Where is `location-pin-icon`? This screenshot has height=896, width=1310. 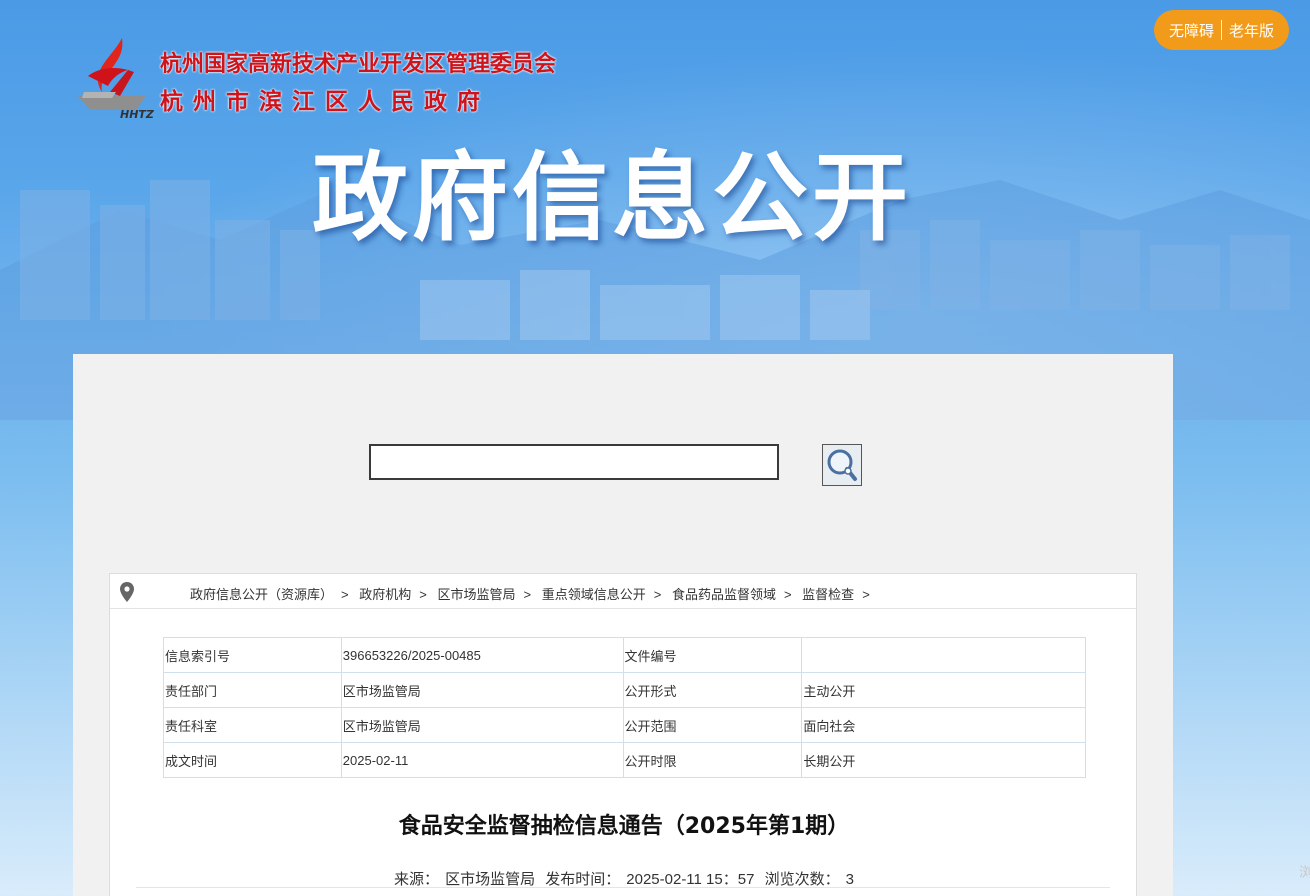 location-pin-icon is located at coordinates (127, 592).